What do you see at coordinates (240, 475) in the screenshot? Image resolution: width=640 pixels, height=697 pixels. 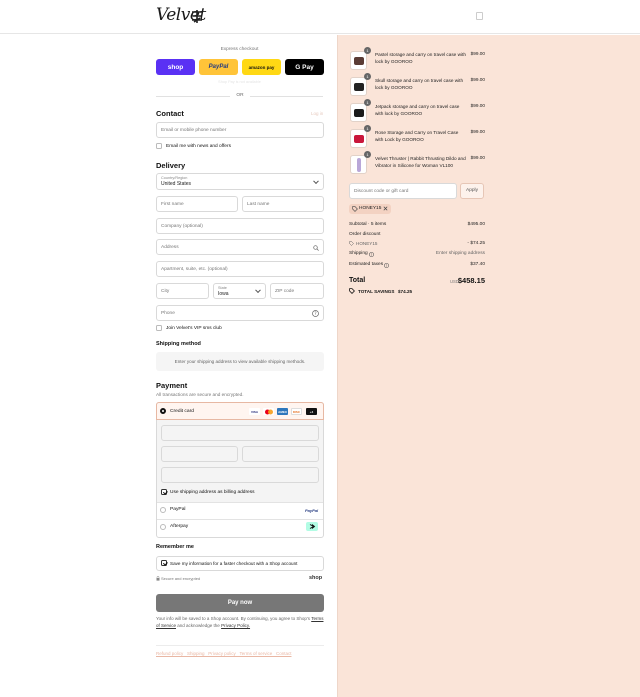 I see `name-on-card-field` at bounding box center [240, 475].